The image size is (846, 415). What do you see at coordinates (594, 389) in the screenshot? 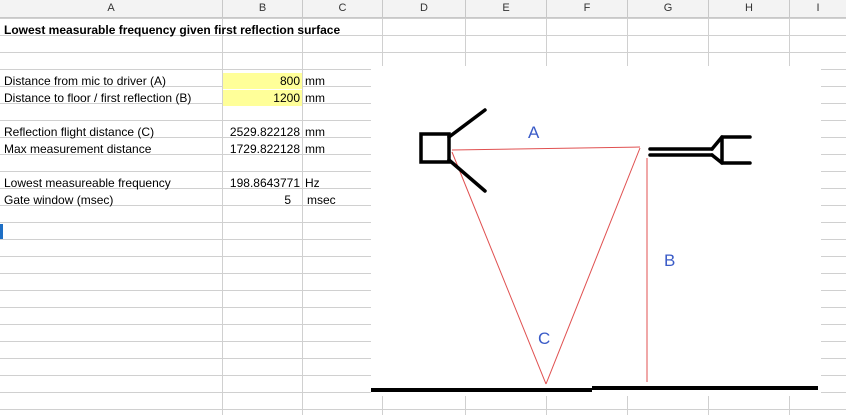
I see `floor-surface` at bounding box center [594, 389].